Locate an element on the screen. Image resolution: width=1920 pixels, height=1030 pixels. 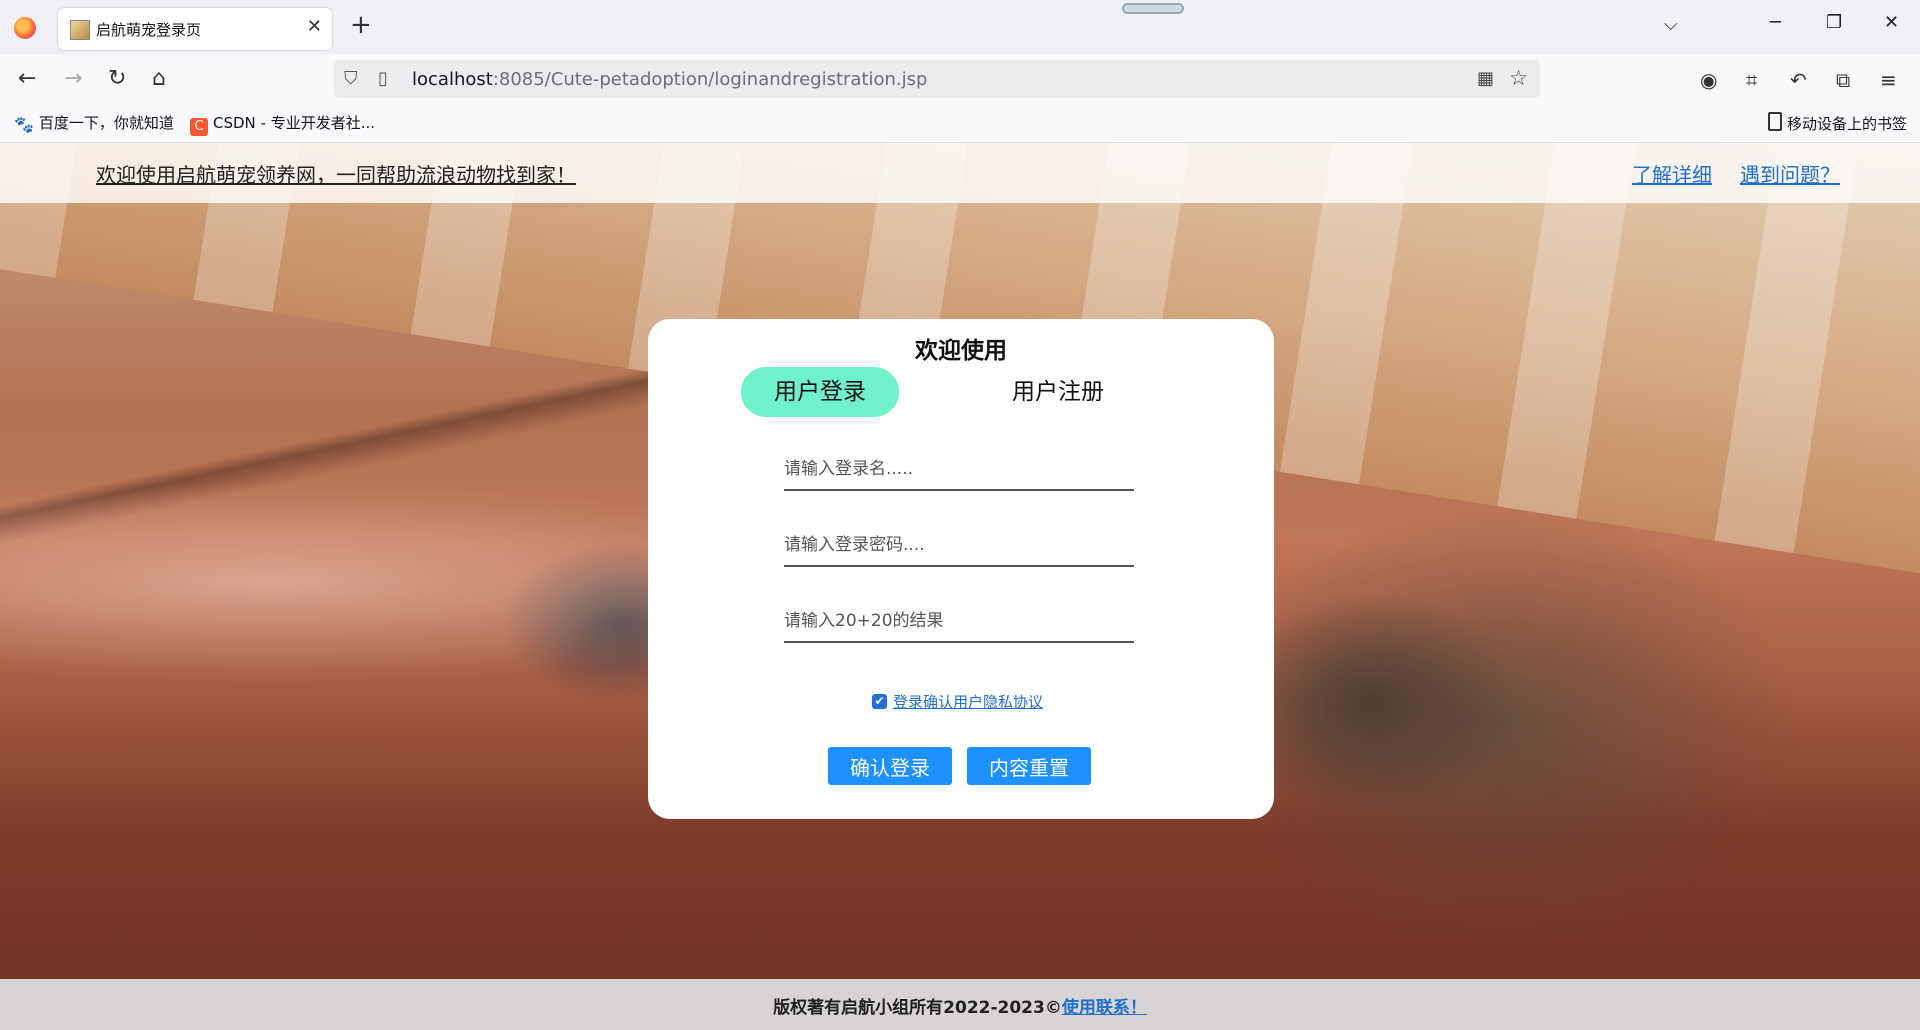
csdn-icon: C is located at coordinates (199, 127).